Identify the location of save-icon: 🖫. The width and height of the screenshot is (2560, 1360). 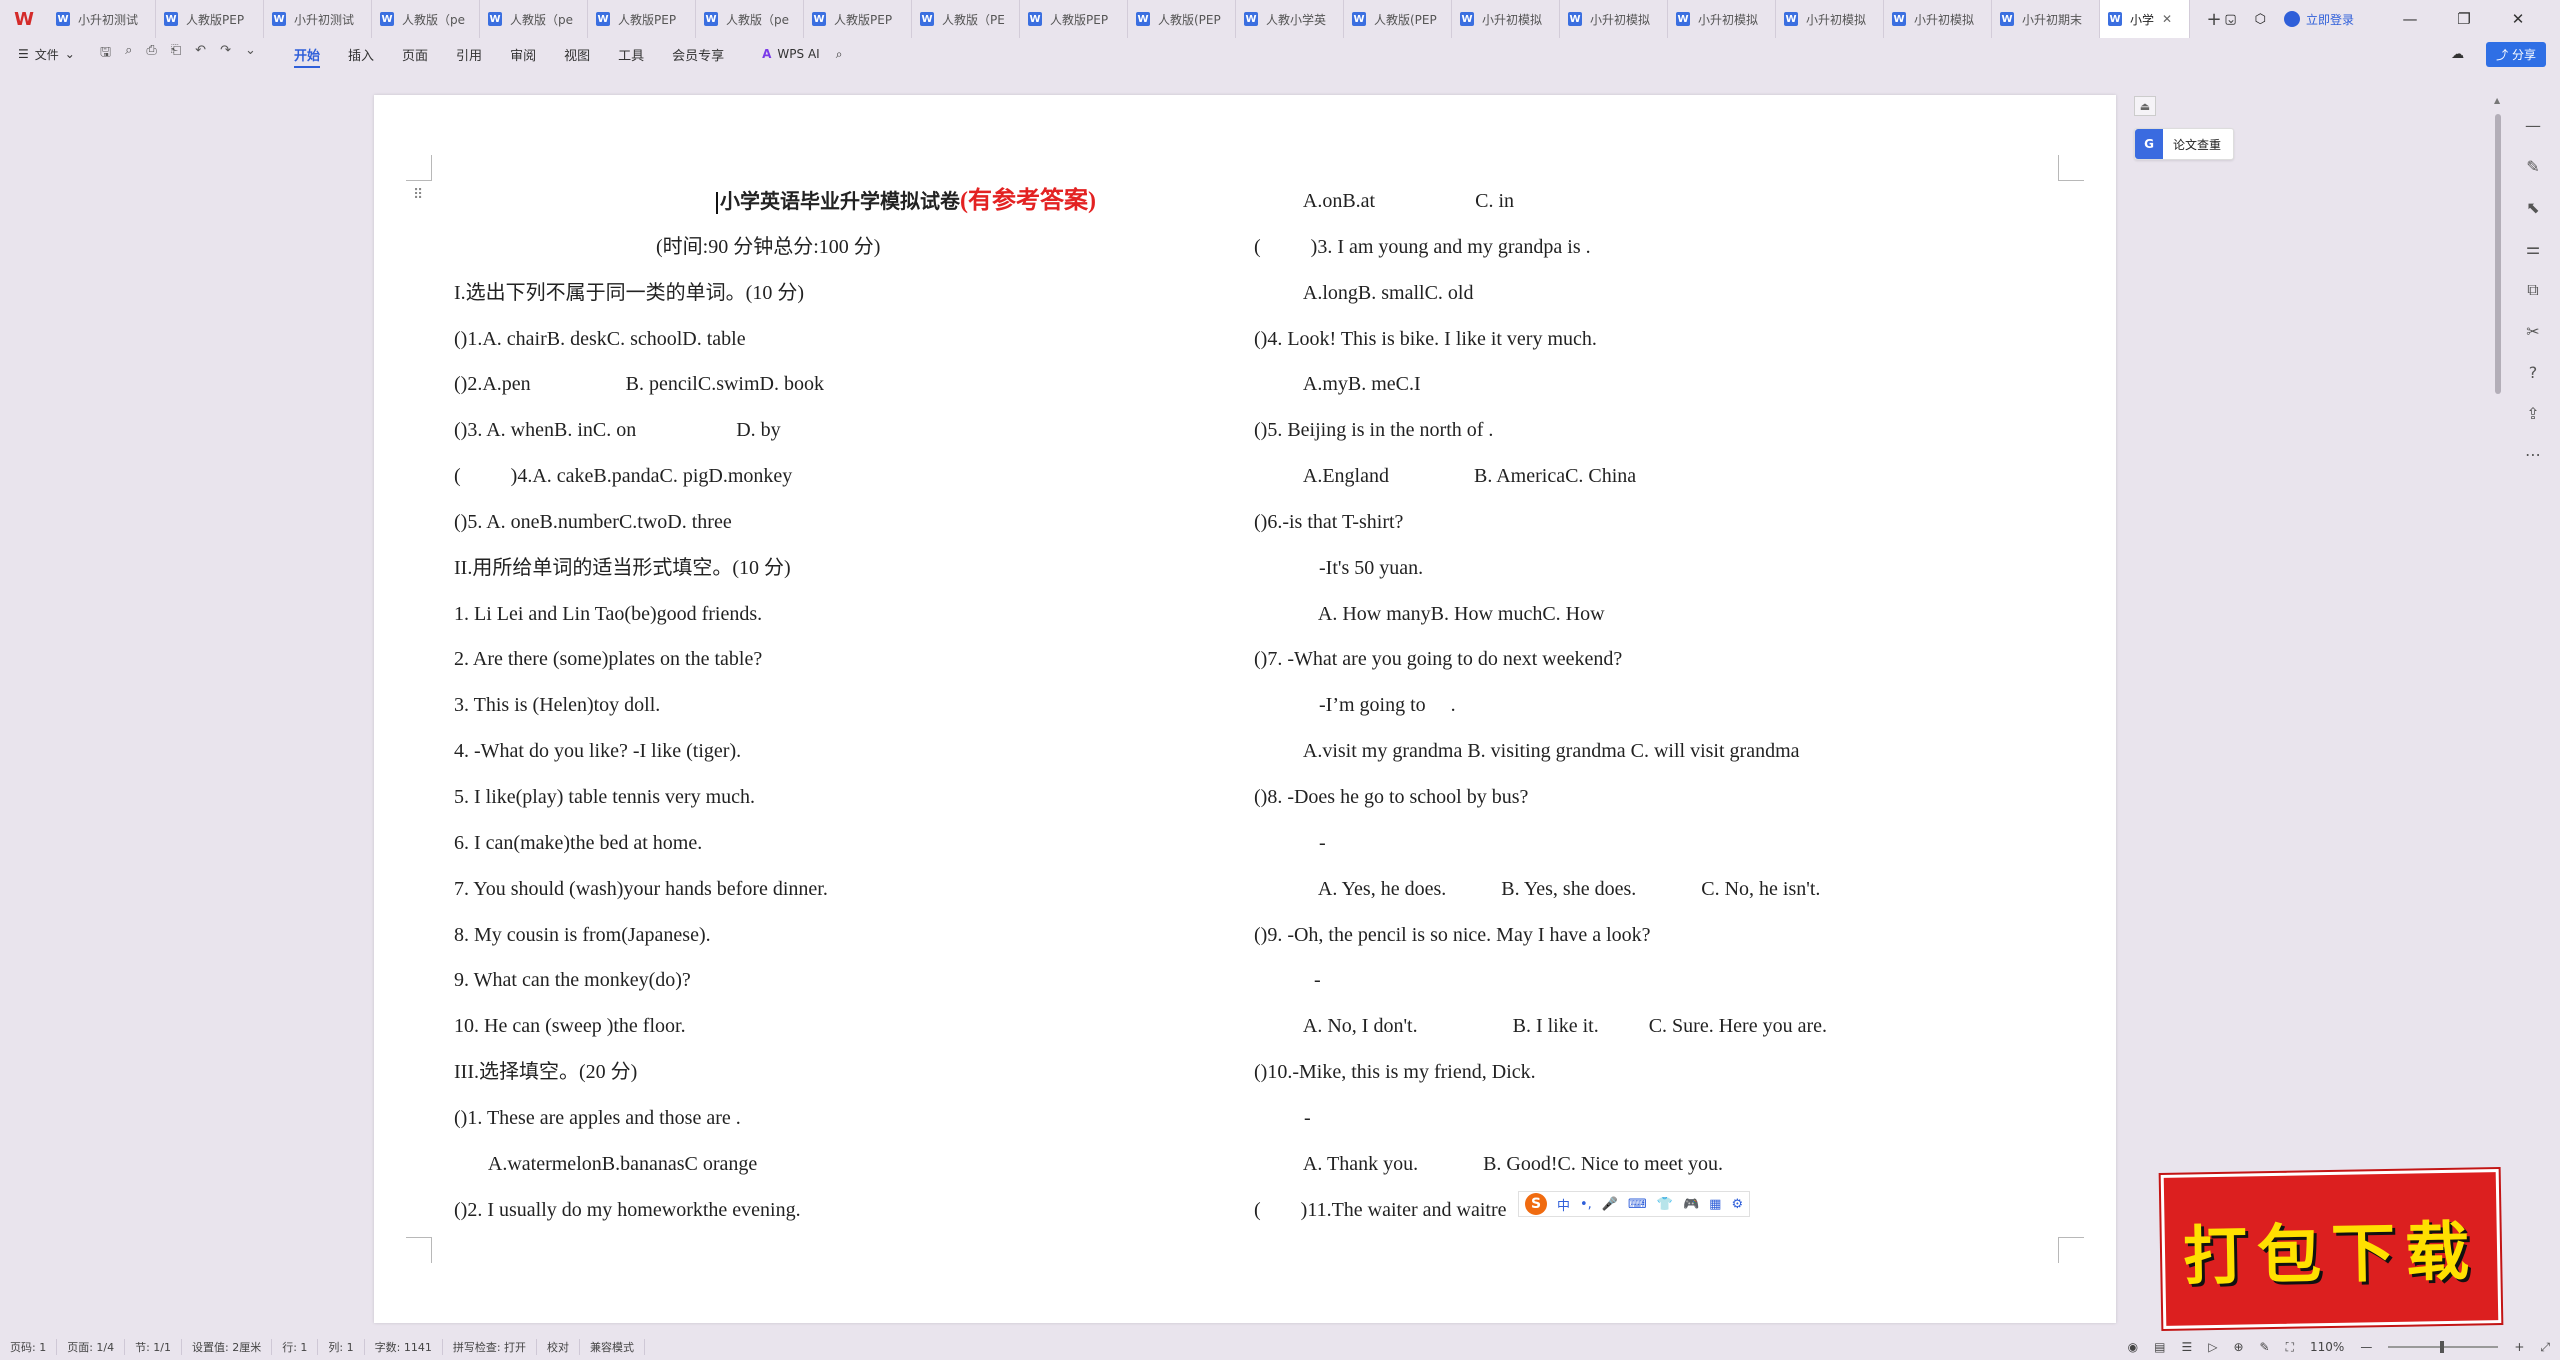
(105, 54).